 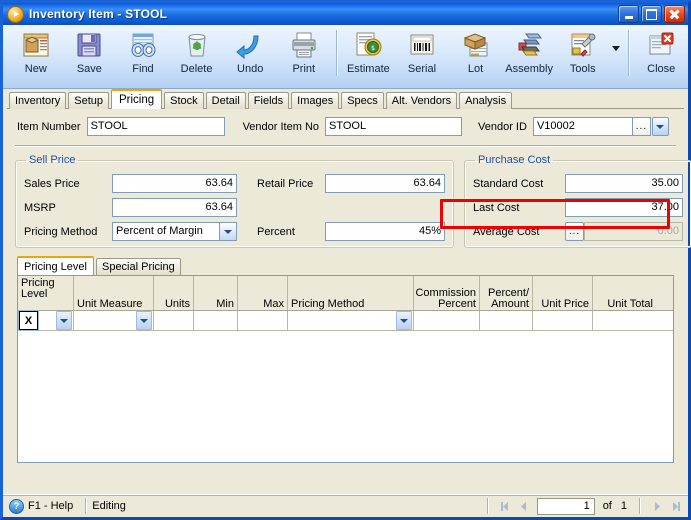 I want to click on tab-images: Images, so click(x=315, y=100).